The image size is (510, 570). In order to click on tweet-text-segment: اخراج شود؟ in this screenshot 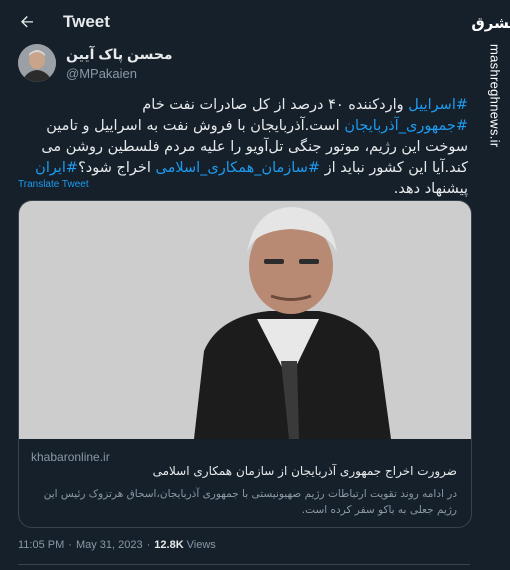, I will do `click(117, 168)`.